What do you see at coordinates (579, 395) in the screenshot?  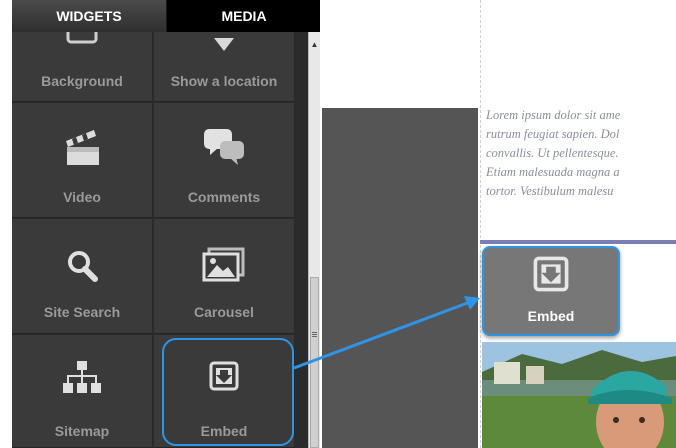 I see `person-photo` at bounding box center [579, 395].